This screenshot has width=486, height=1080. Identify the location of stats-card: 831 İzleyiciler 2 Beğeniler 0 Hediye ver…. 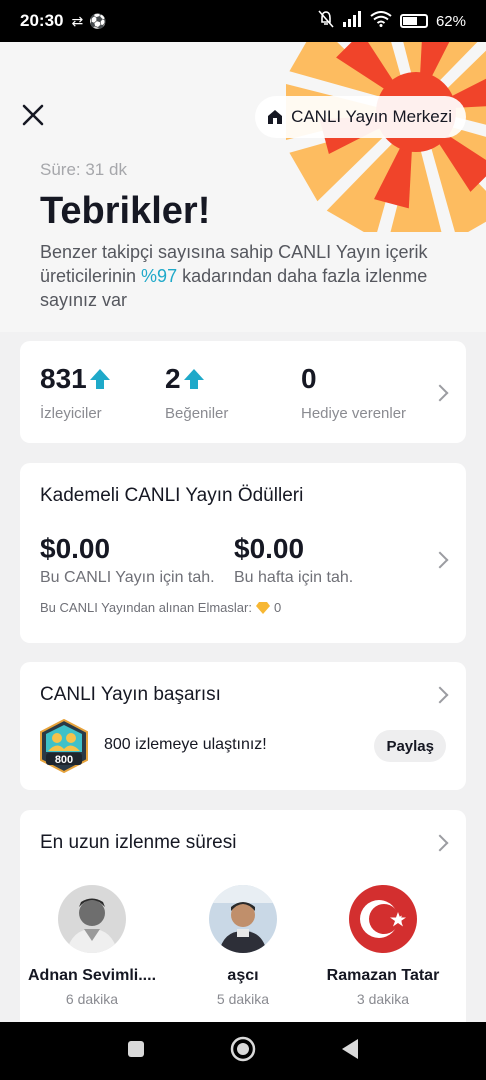
(243, 392).